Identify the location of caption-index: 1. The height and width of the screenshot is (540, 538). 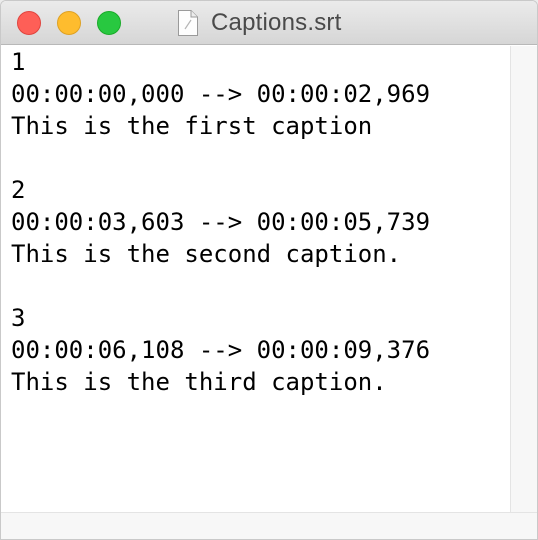
(18, 62).